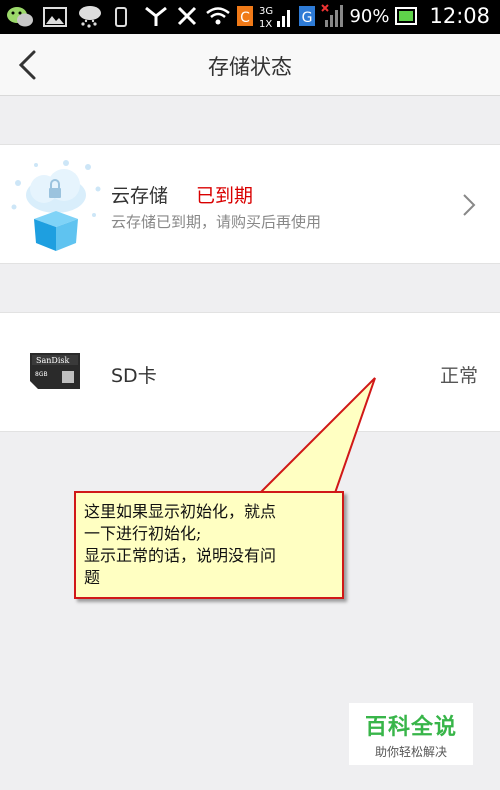  I want to click on watermark-sub-text: 助你轻松解决, so click(410, 752).